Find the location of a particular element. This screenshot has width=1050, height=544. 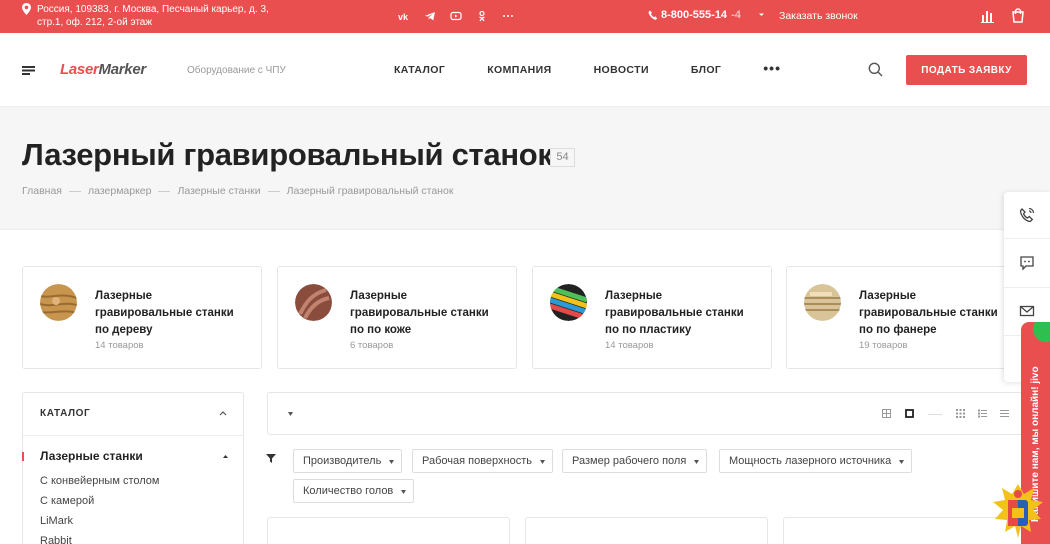

breadcrumb-item: лазермаркер is located at coordinates (120, 191).